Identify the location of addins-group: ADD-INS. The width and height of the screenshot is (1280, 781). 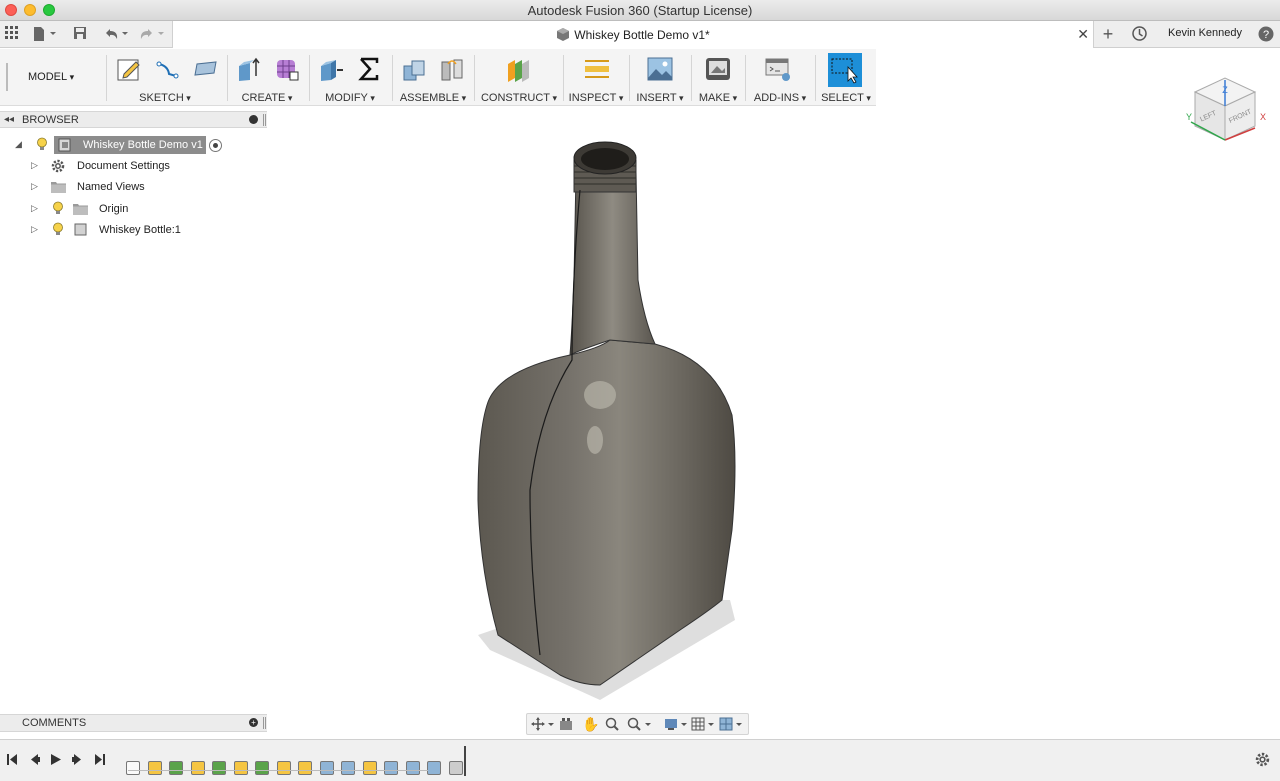
(780, 77).